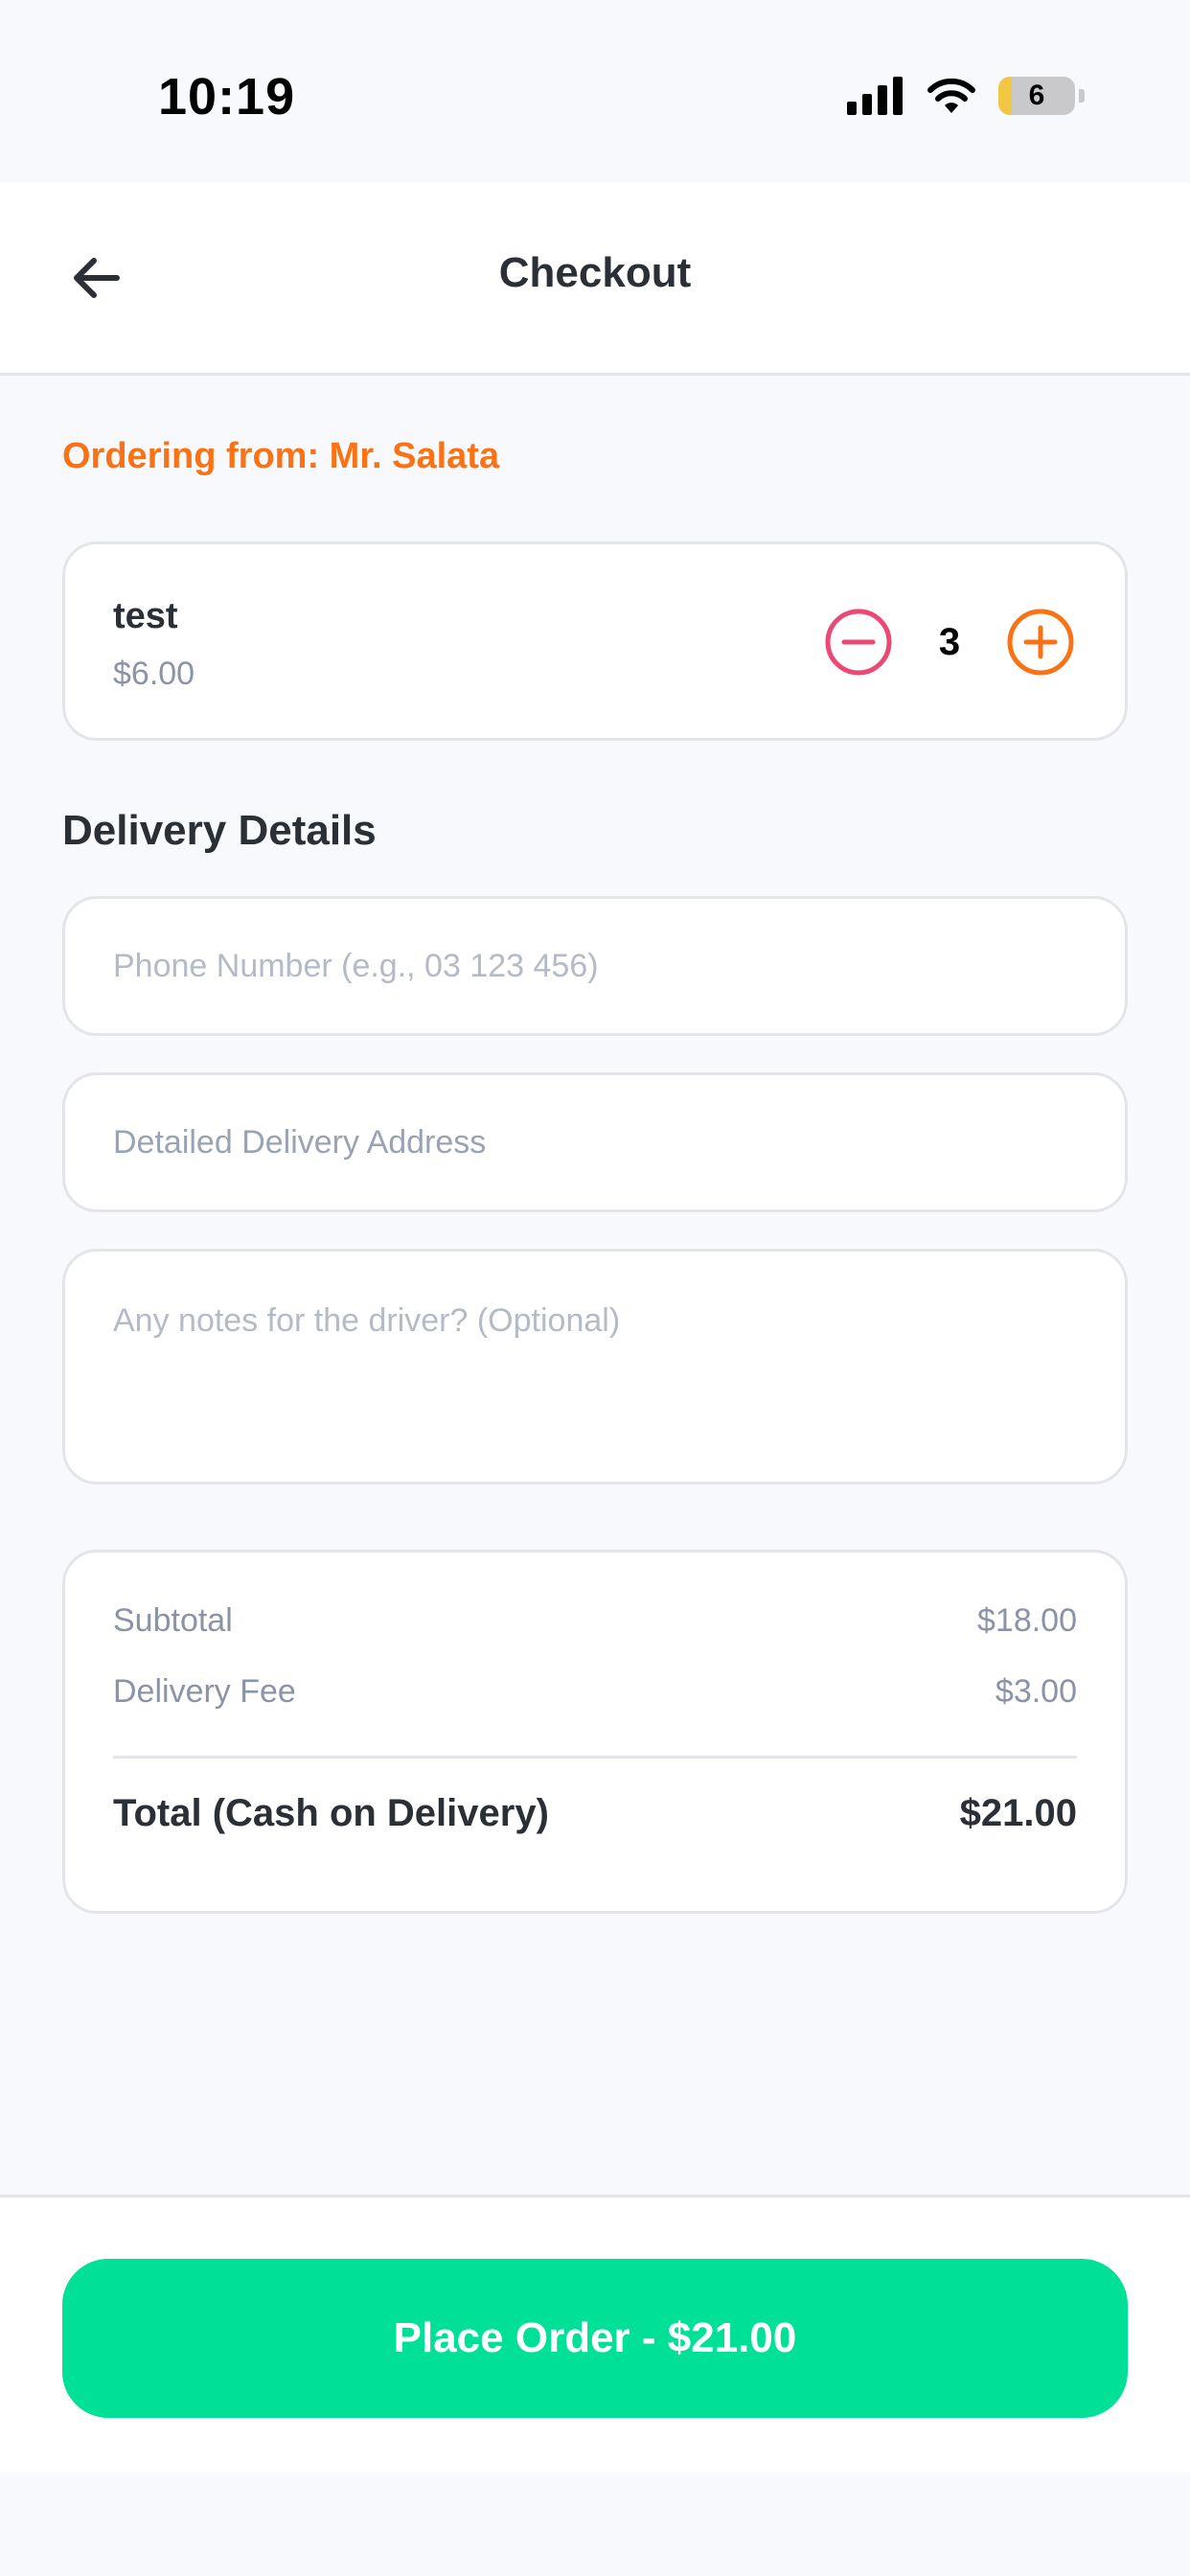  What do you see at coordinates (595, 1757) in the screenshot?
I see `summary-divider` at bounding box center [595, 1757].